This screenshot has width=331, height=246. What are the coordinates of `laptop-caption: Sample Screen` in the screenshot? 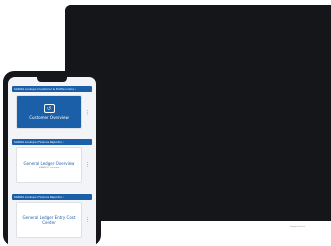 It's located at (298, 227).